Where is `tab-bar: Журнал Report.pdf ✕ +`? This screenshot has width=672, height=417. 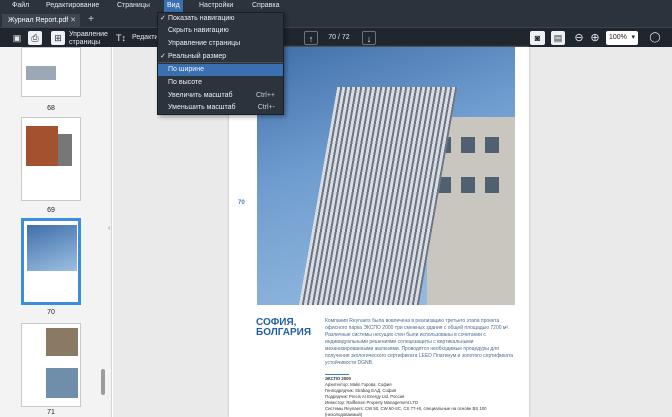 tab-bar: Журнал Report.pdf ✕ + is located at coordinates (336, 19).